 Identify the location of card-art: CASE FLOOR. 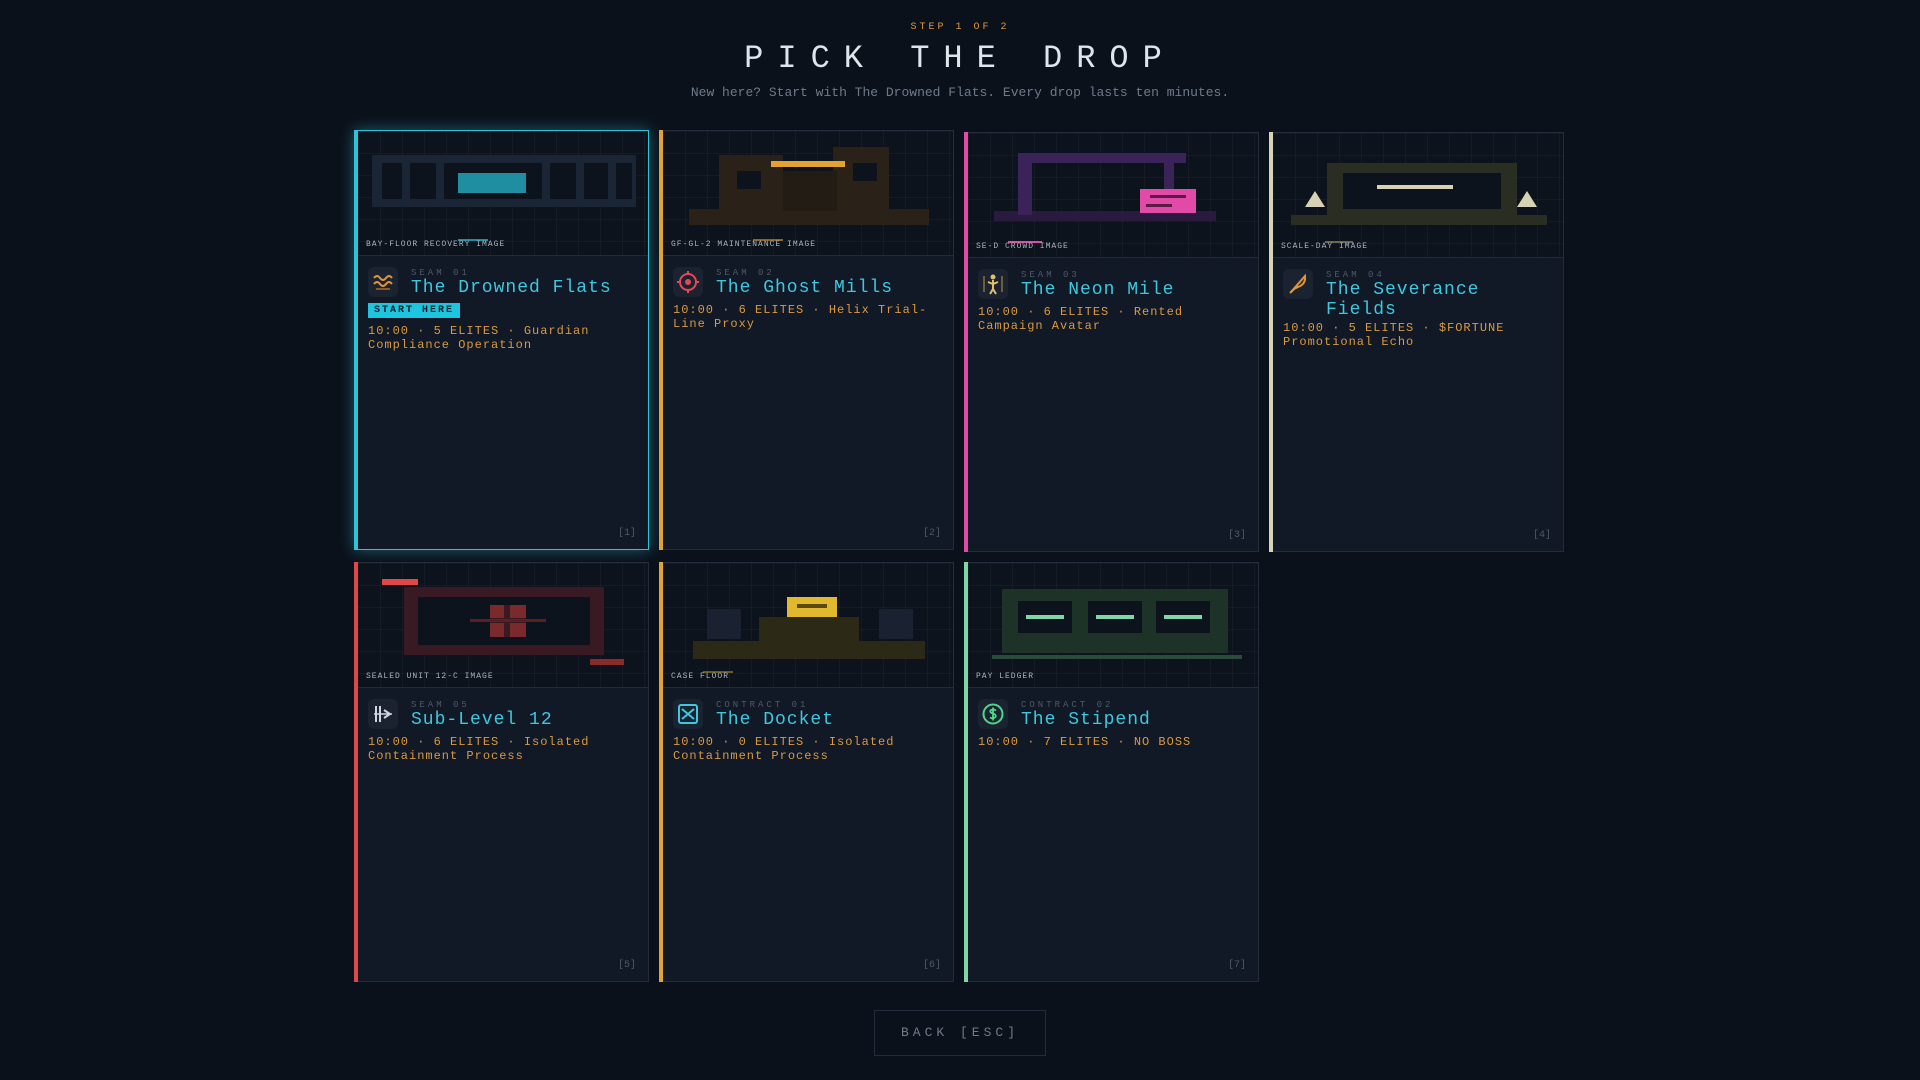
(808, 625).